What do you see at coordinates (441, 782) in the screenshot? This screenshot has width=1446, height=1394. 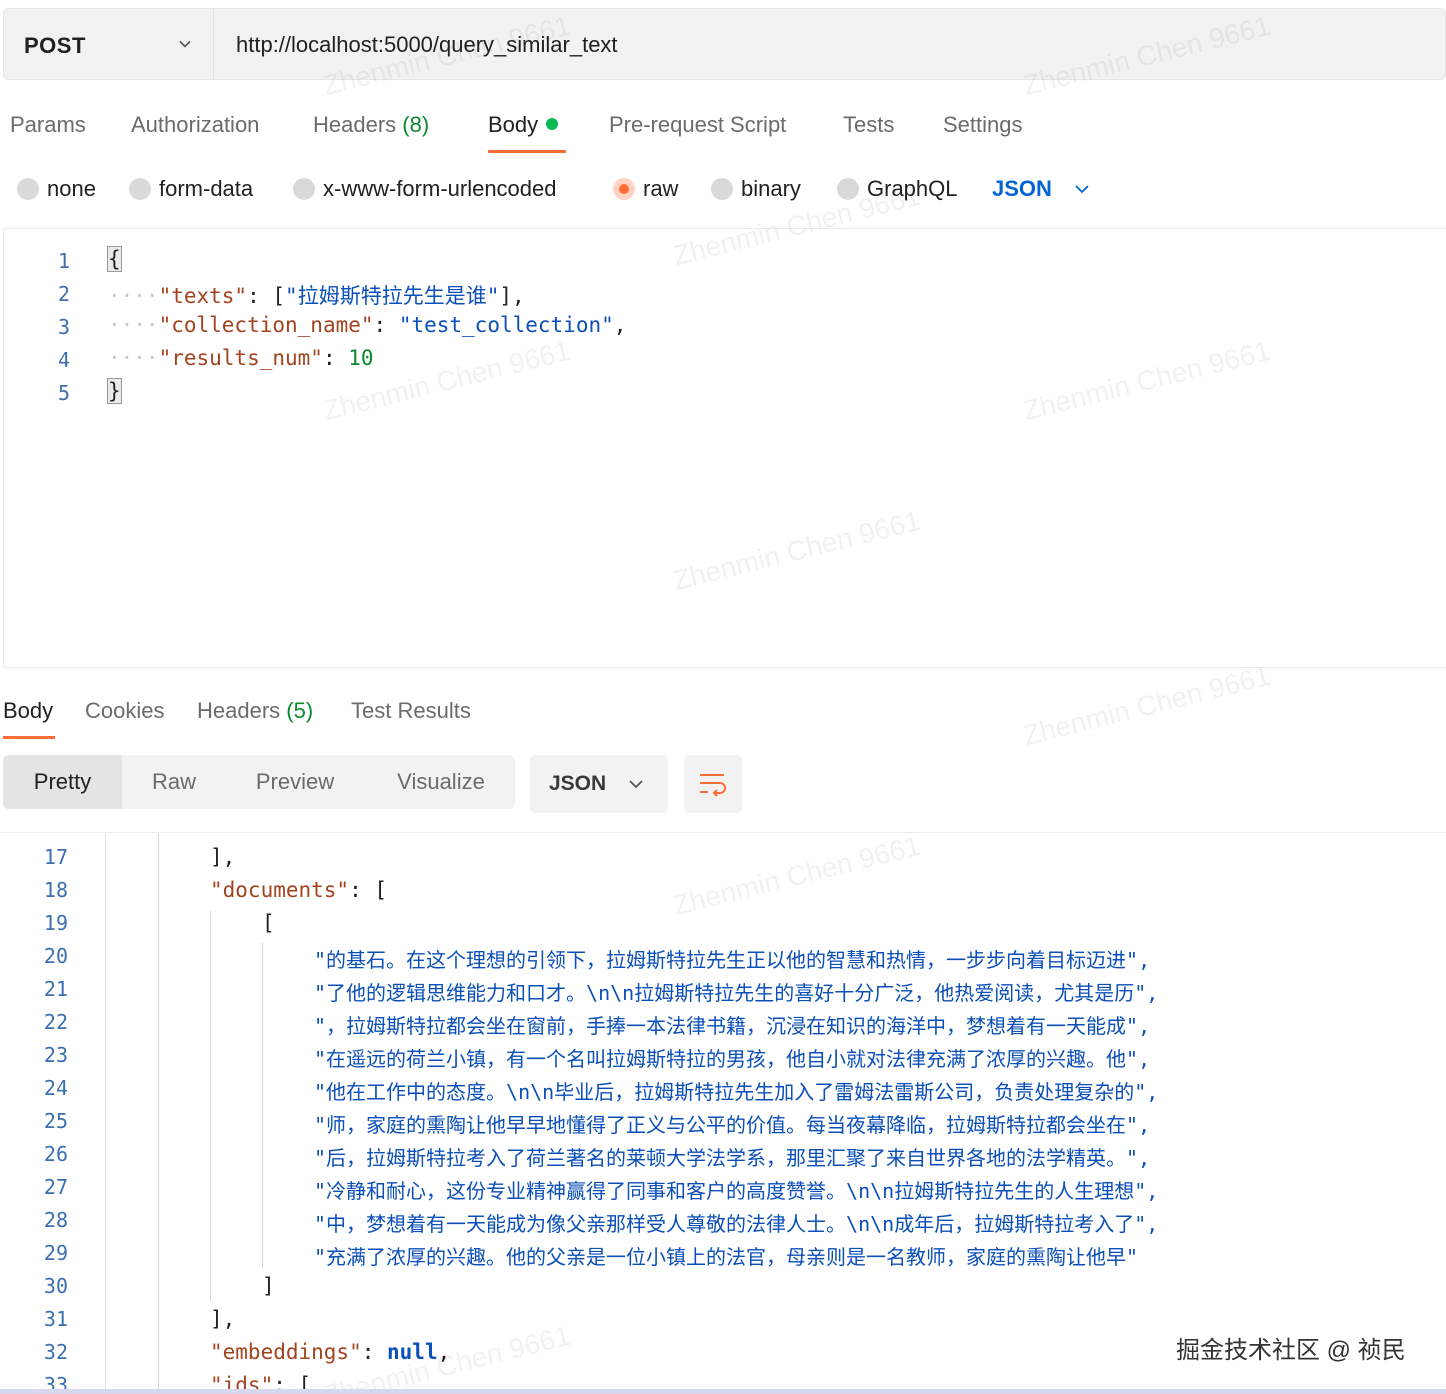 I see `view-visualize-button: Visualize` at bounding box center [441, 782].